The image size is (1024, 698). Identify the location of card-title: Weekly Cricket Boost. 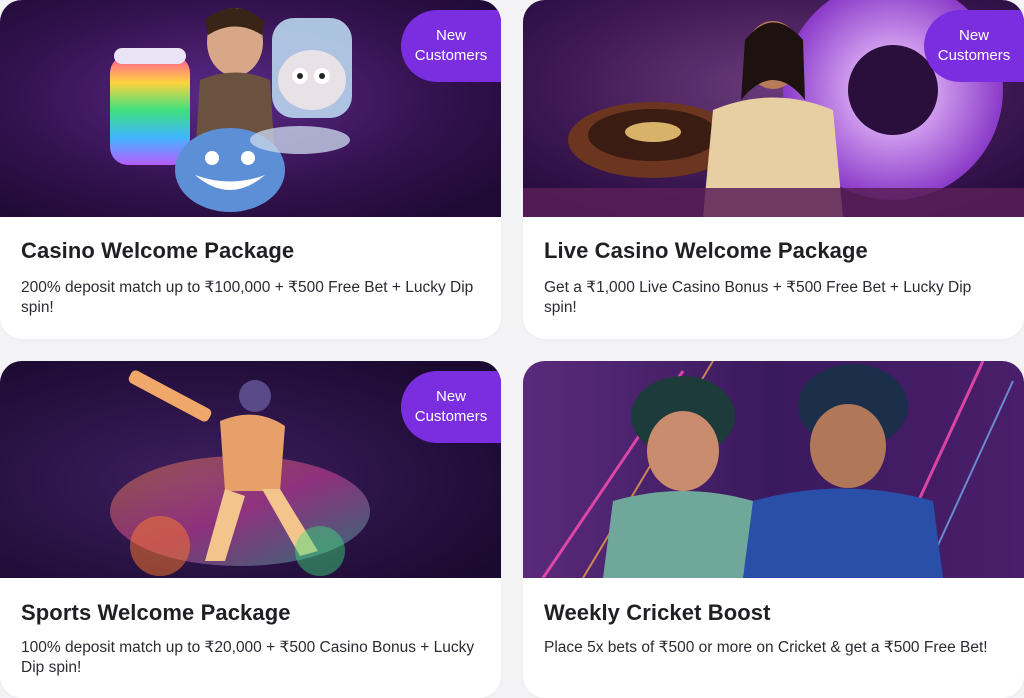
(657, 612).